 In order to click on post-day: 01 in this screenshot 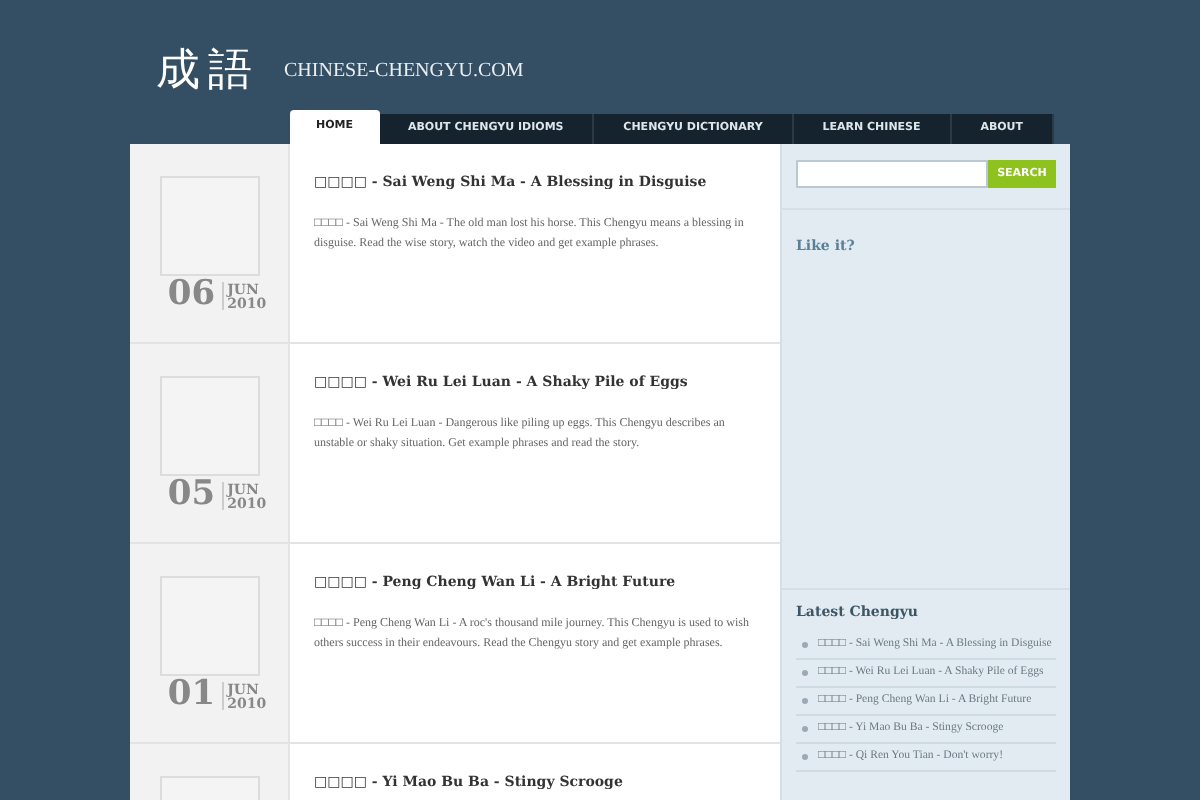, I will do `click(191, 695)`.